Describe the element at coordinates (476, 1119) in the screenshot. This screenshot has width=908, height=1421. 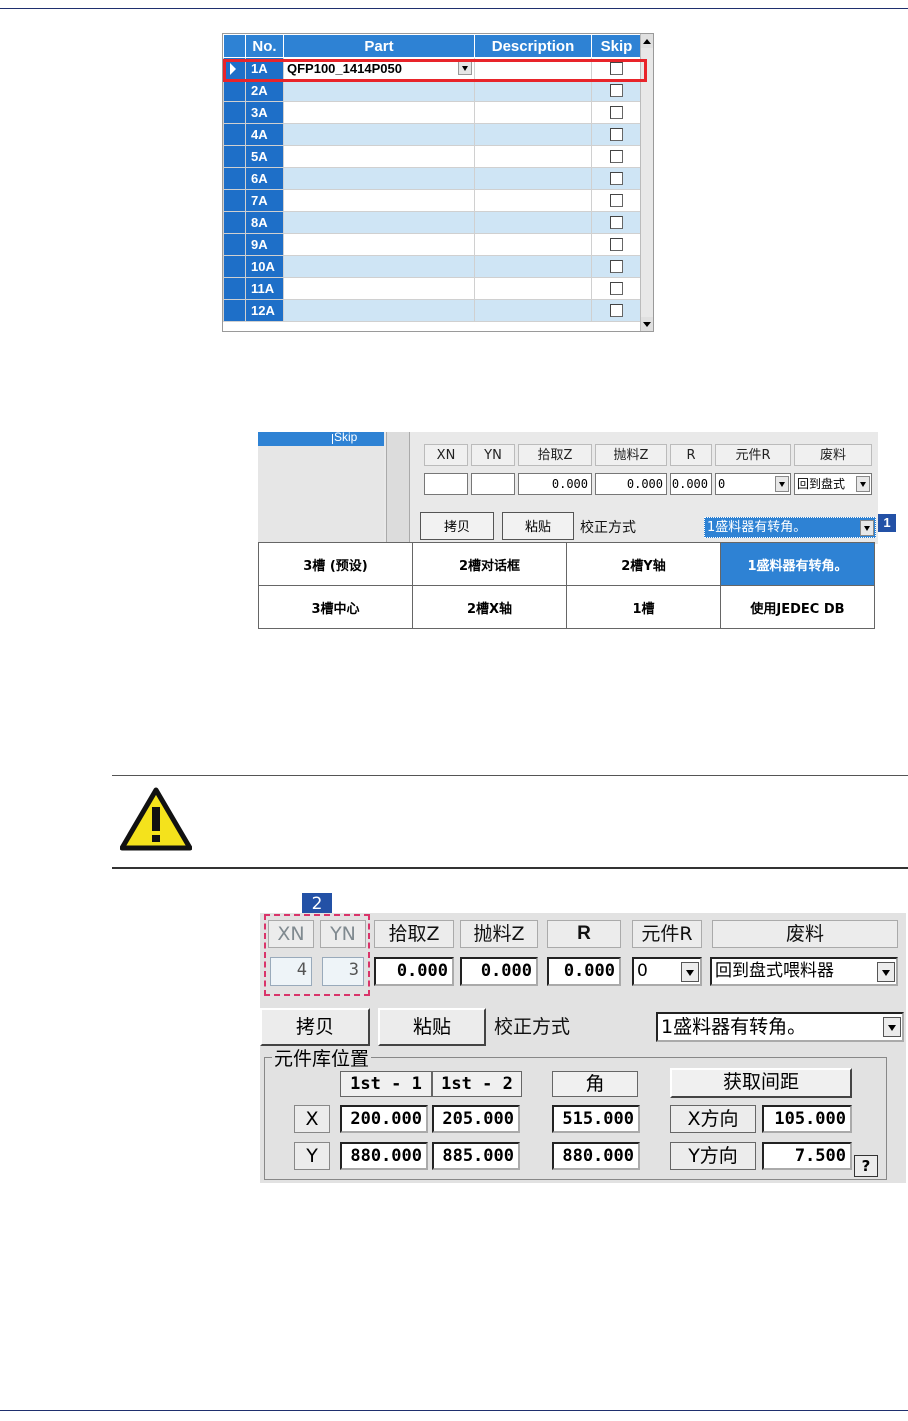
I see `x-first-2-input: 205.000` at that location.